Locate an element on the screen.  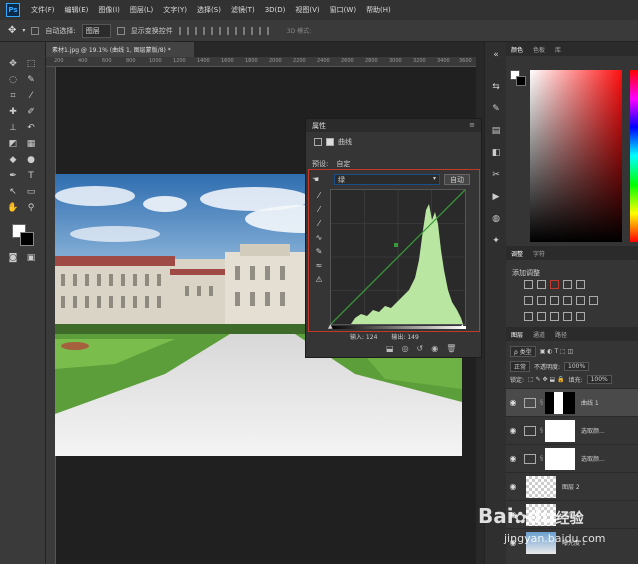
invert-icon is located at coordinates (528, 316).